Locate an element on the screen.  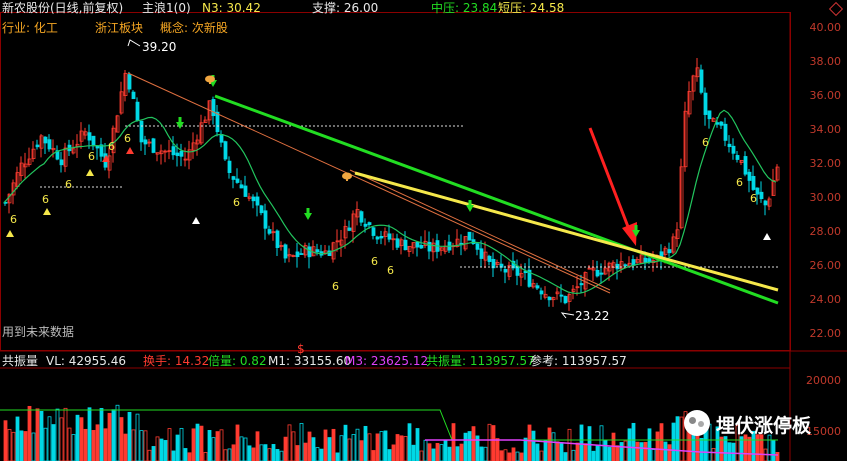
signal-triangle is located at coordinates (90, 172).